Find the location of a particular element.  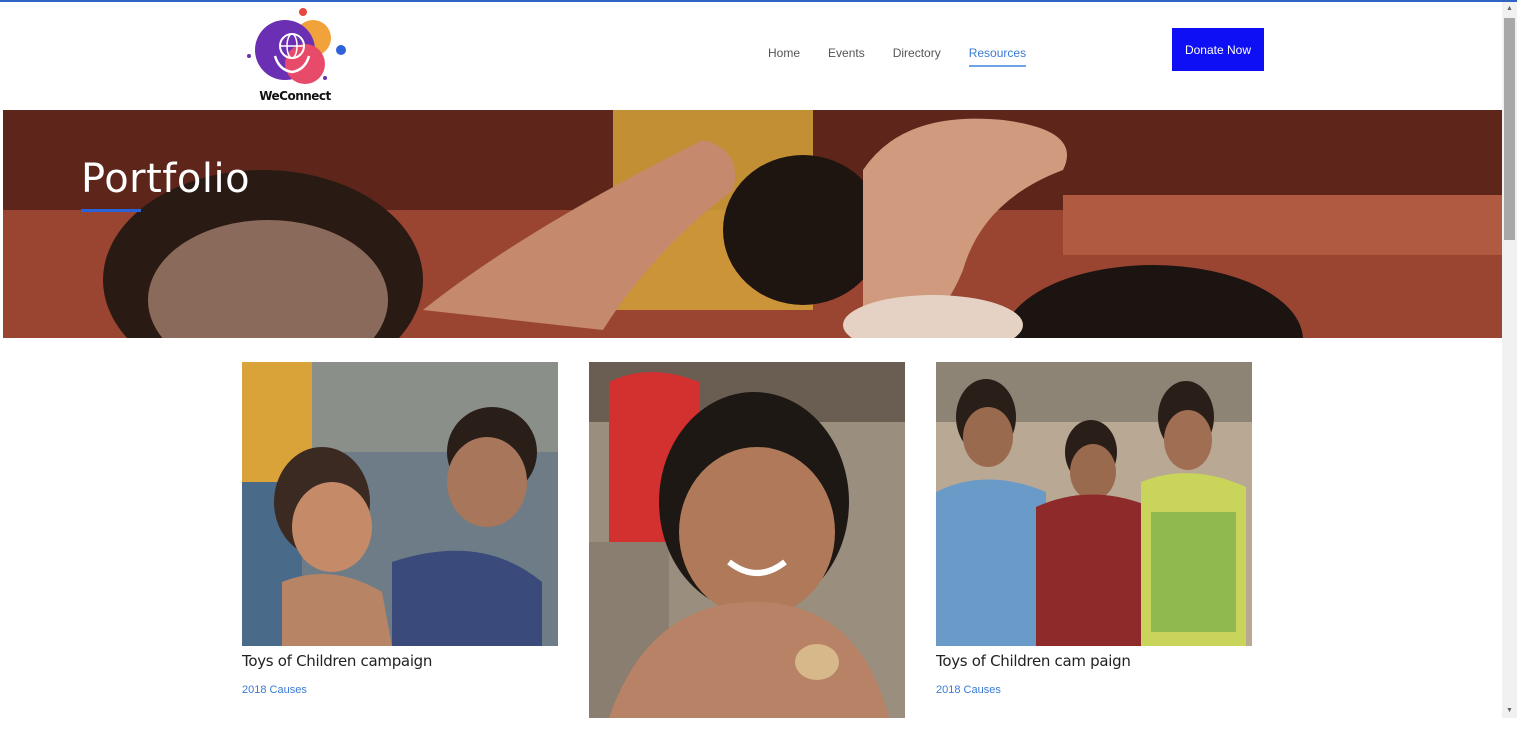

donate-now-button: Donate Now is located at coordinates (1218, 49).